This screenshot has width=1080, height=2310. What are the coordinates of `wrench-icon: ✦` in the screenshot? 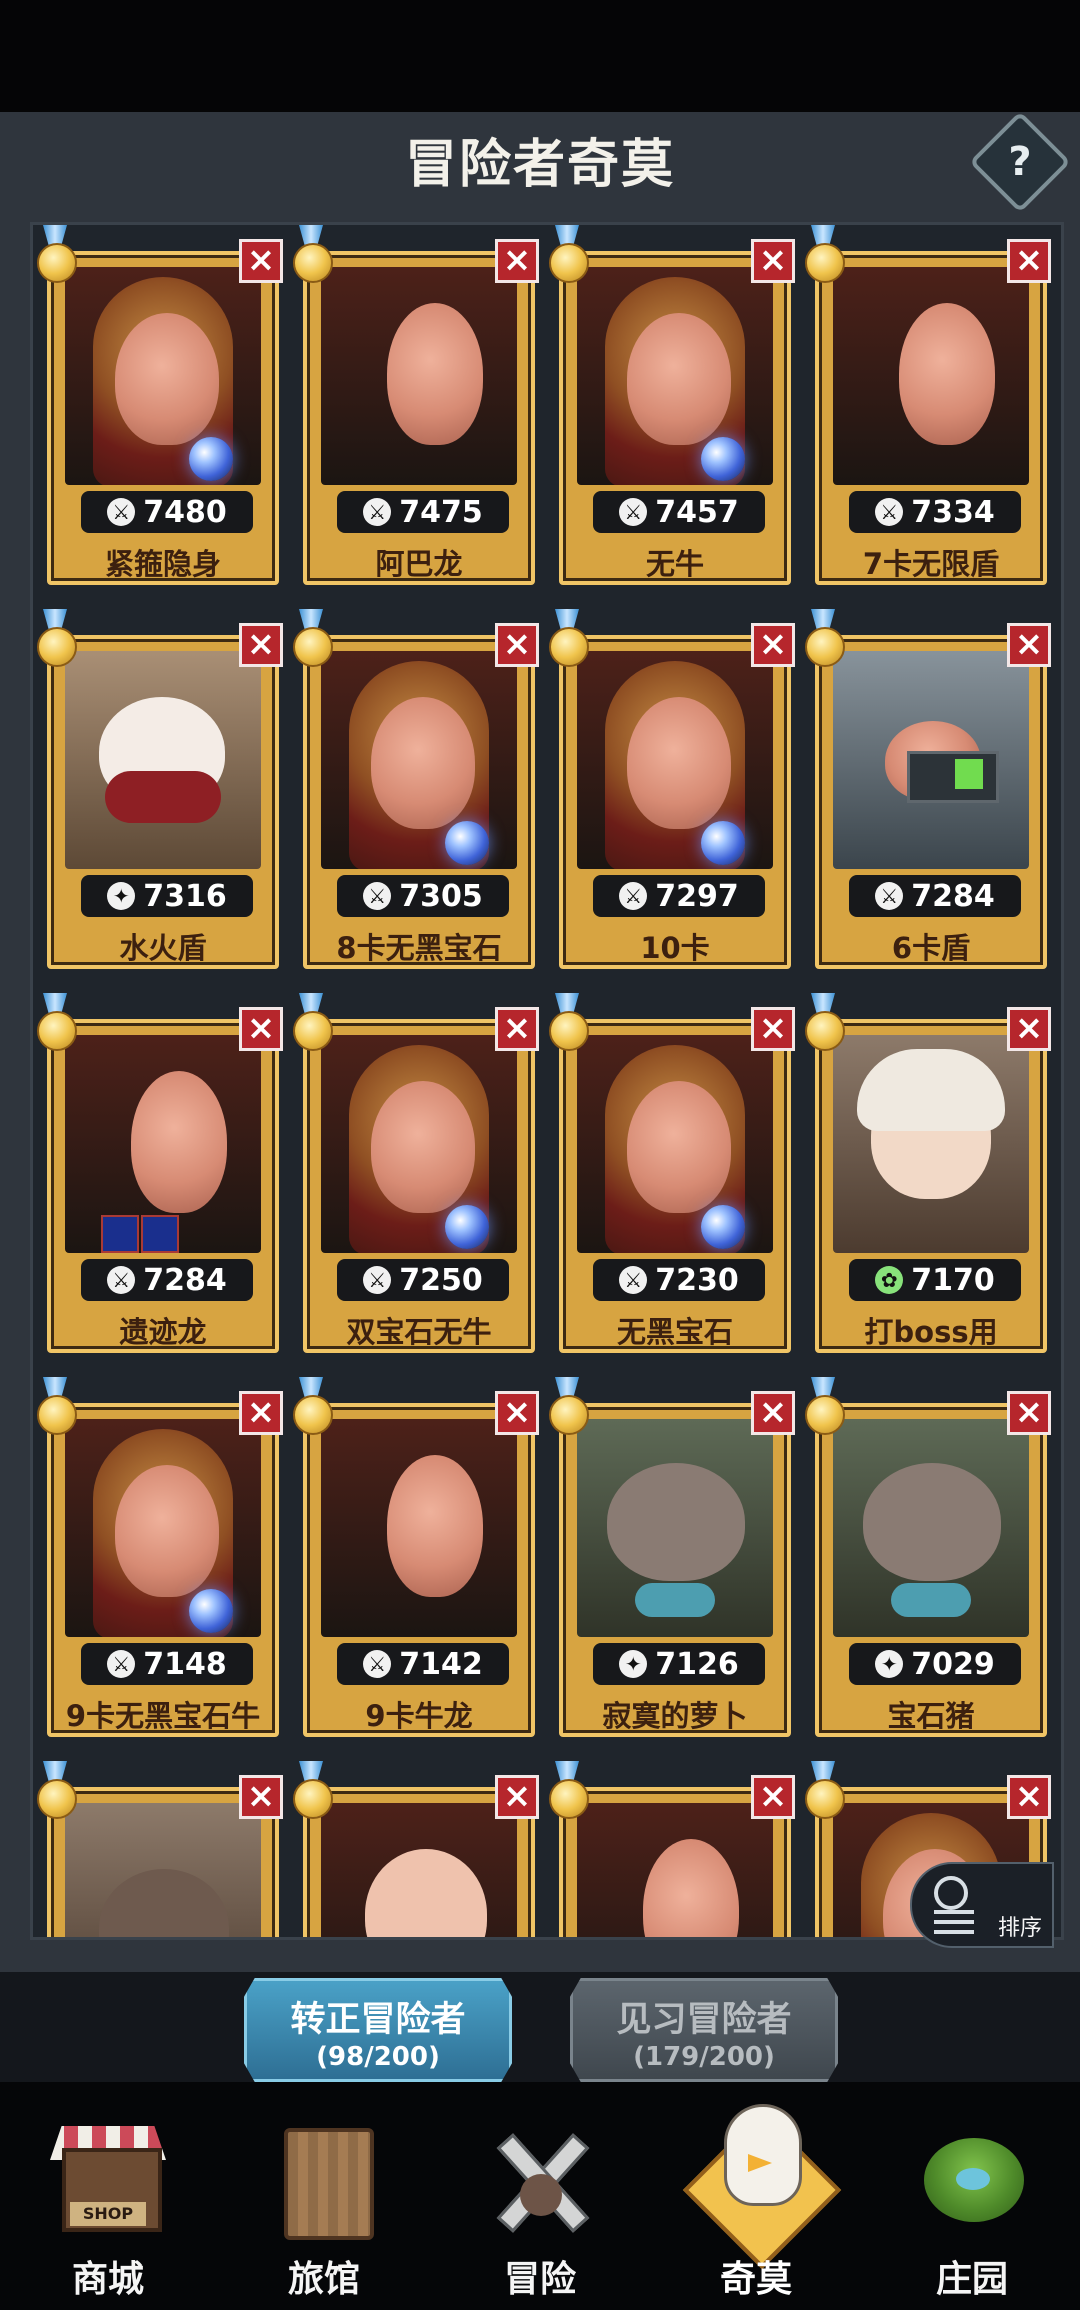 It's located at (121, 896).